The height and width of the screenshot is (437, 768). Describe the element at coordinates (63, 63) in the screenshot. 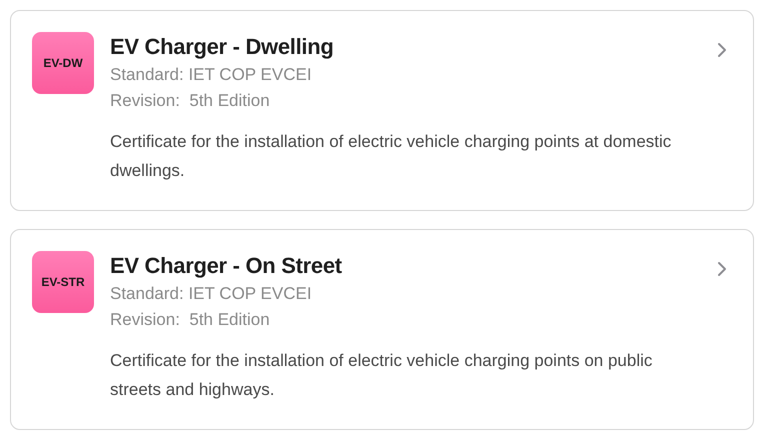

I see `certificate-badge: EV-DW` at that location.